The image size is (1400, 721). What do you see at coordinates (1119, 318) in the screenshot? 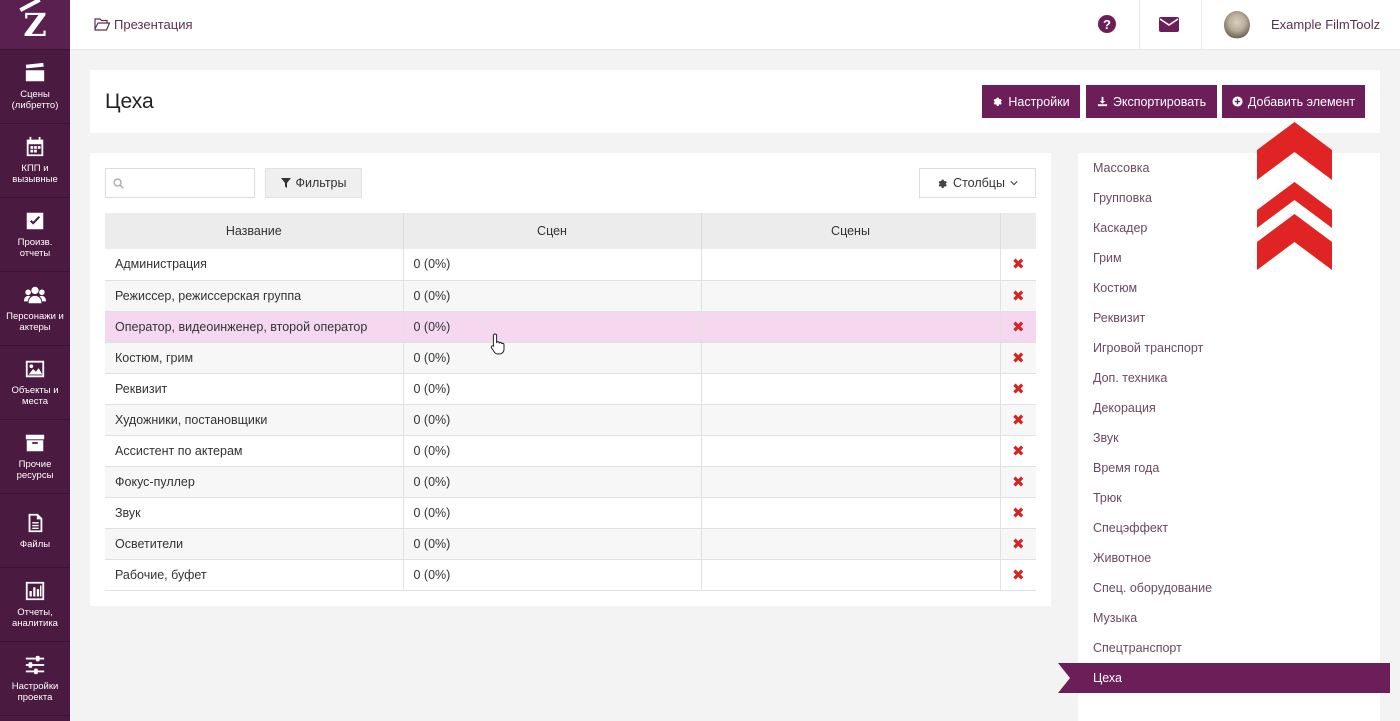
I see `category-item: Реквизит` at bounding box center [1119, 318].